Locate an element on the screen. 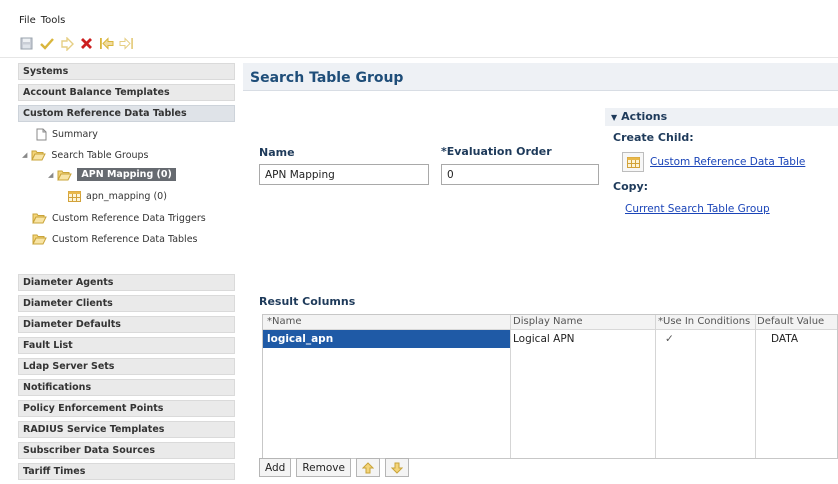 The image size is (838, 484). tree-item-apn-mapping-table: apn_mapping (0) is located at coordinates (117, 196).